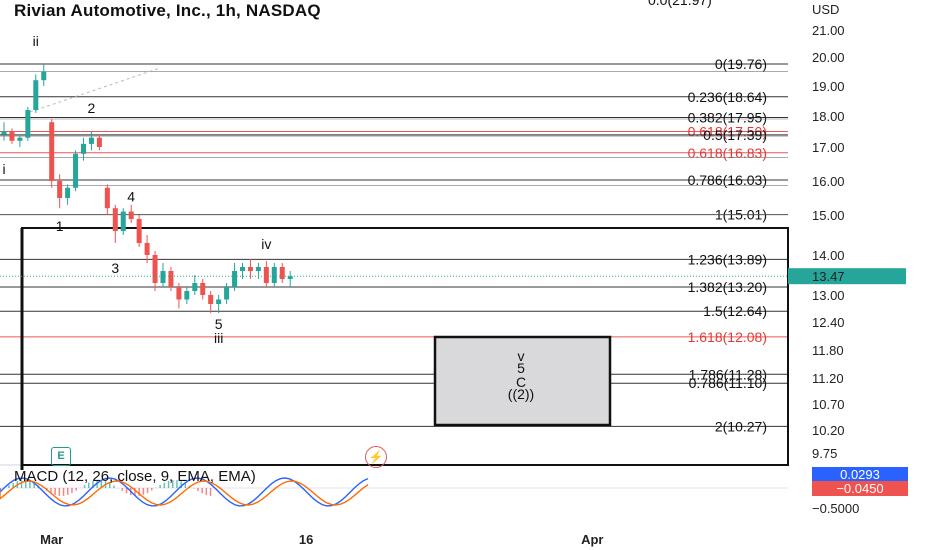 Image resolution: width=932 pixels, height=550 pixels. I want to click on last-price-badge, so click(847, 276).